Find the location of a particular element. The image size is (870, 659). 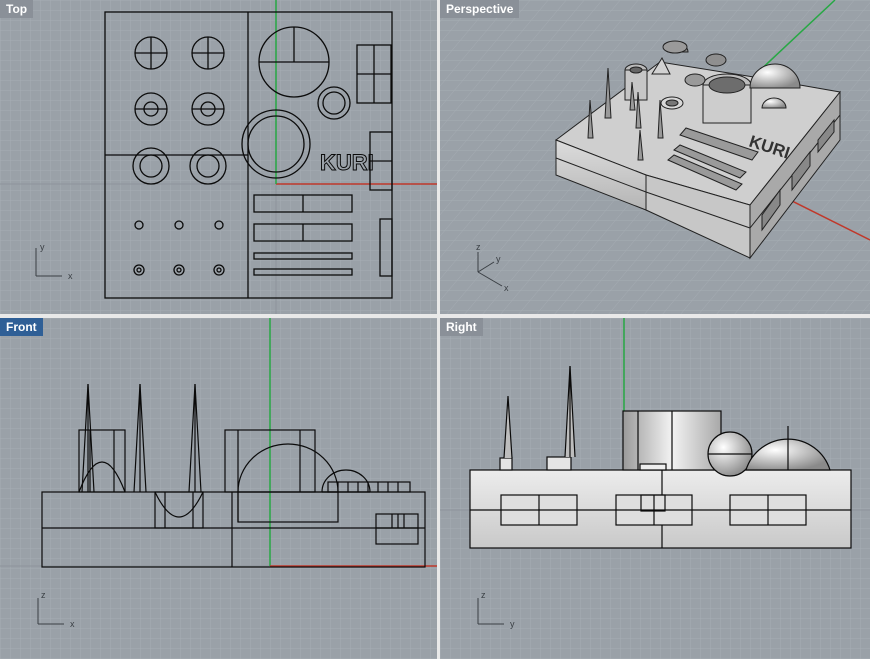

viewport-title-right: Right is located at coordinates (461, 327).